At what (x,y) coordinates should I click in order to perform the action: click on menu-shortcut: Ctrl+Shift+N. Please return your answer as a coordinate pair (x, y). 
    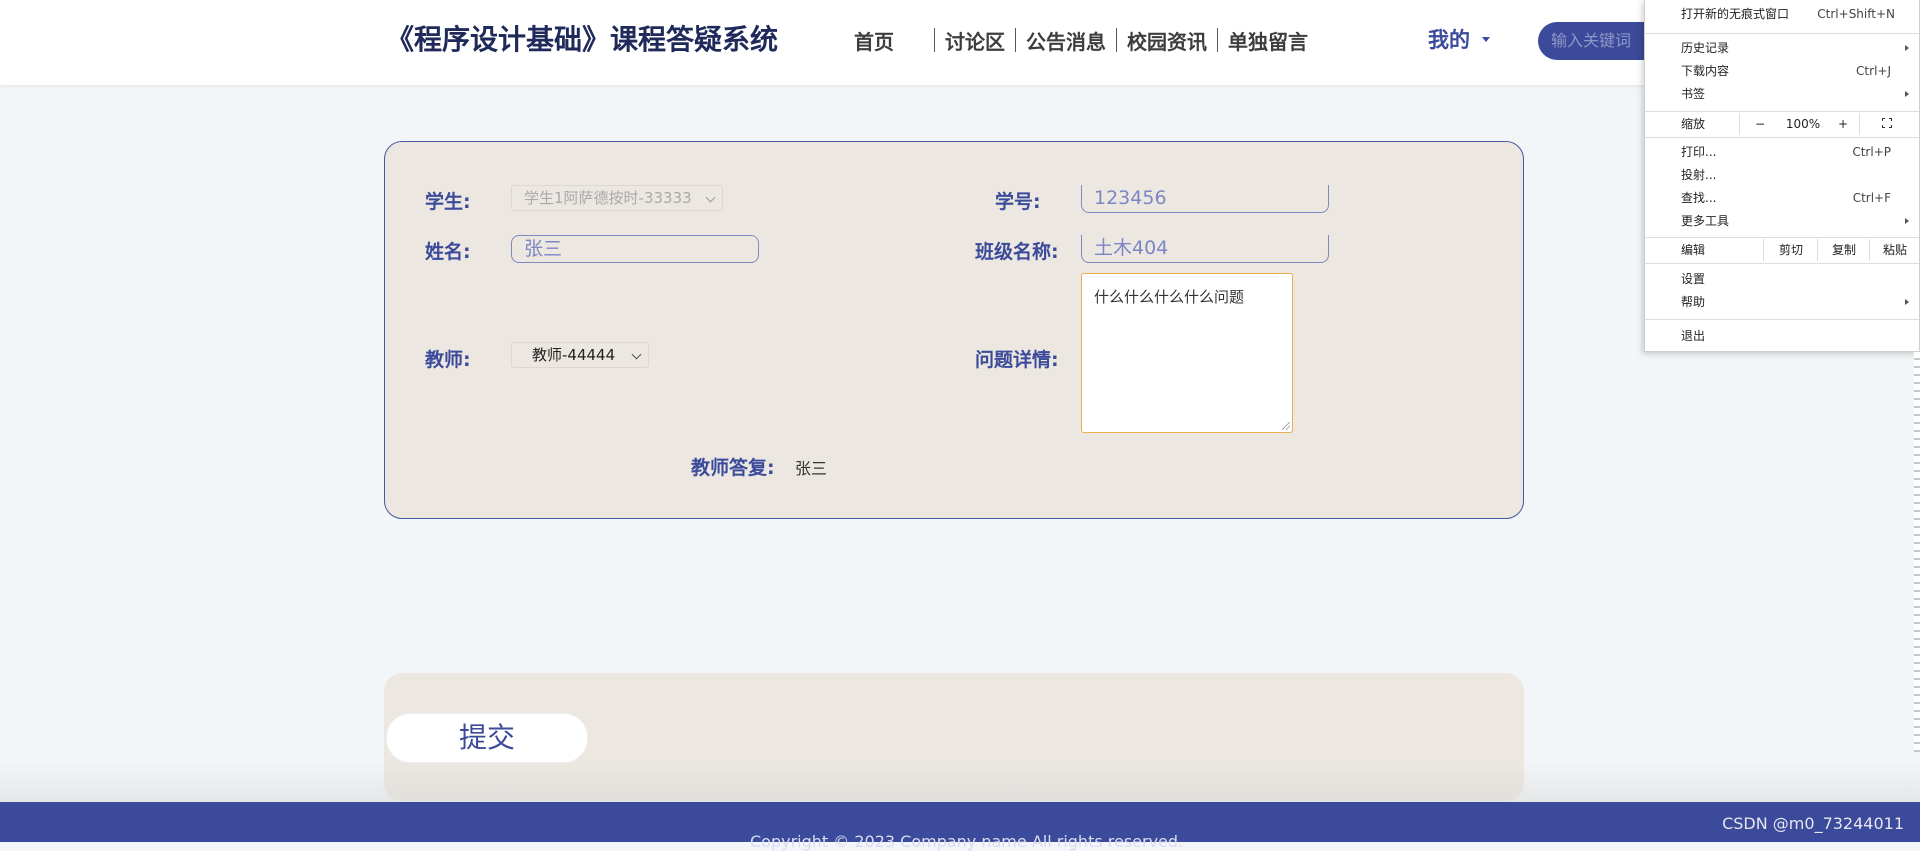
    Looking at the image, I should click on (1856, 14).